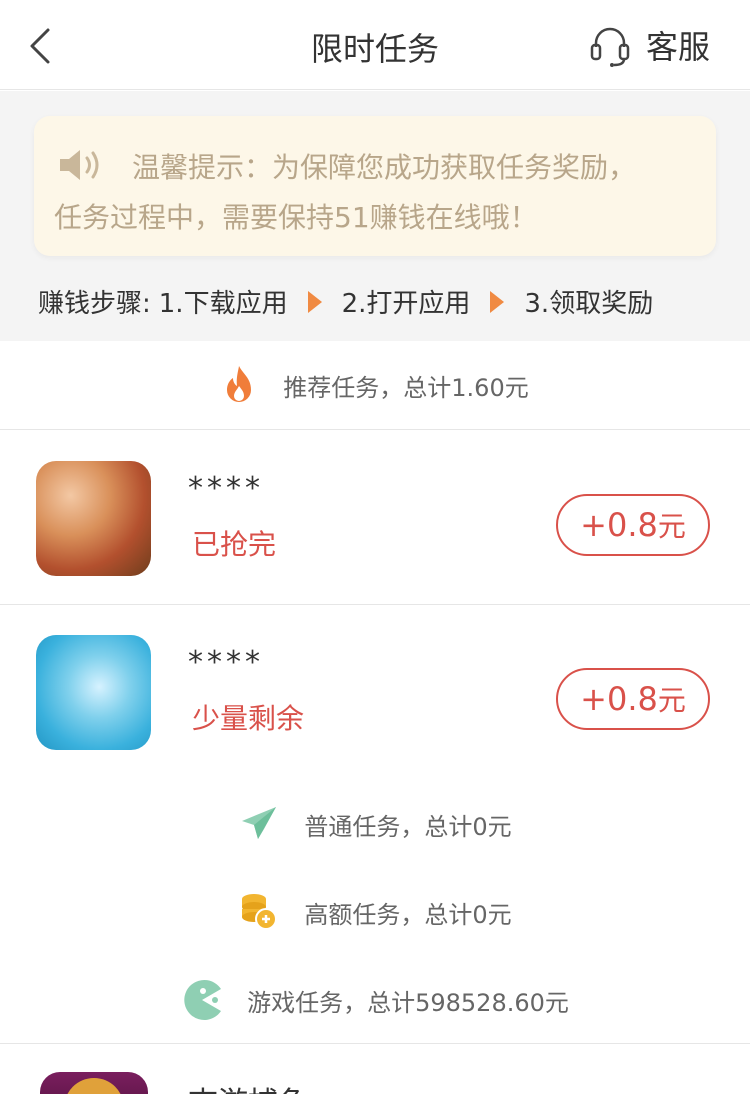  What do you see at coordinates (406, 387) in the screenshot?
I see `recommended-total: 推荐任务，总计1.60元` at bounding box center [406, 387].